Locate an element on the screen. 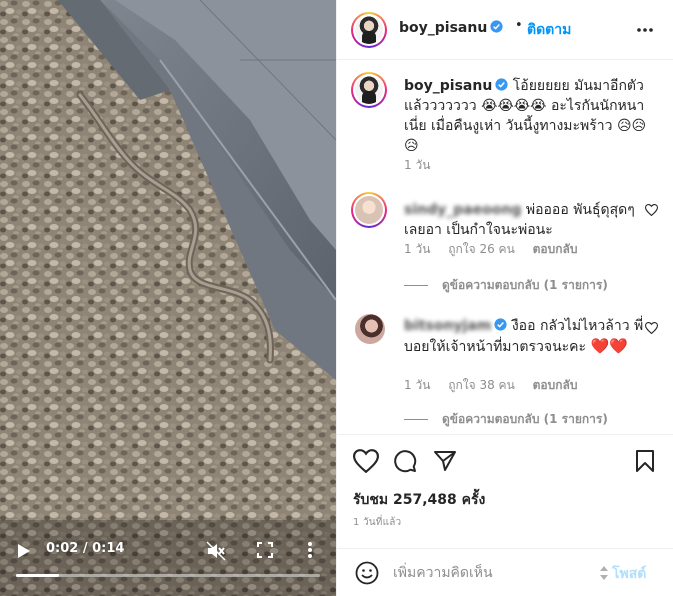  author-username: boy_pisanu is located at coordinates (443, 28).